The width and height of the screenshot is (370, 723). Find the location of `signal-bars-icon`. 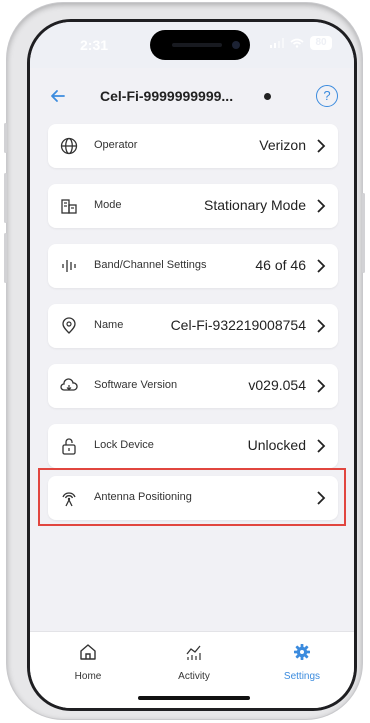

signal-bars-icon is located at coordinates (69, 266).